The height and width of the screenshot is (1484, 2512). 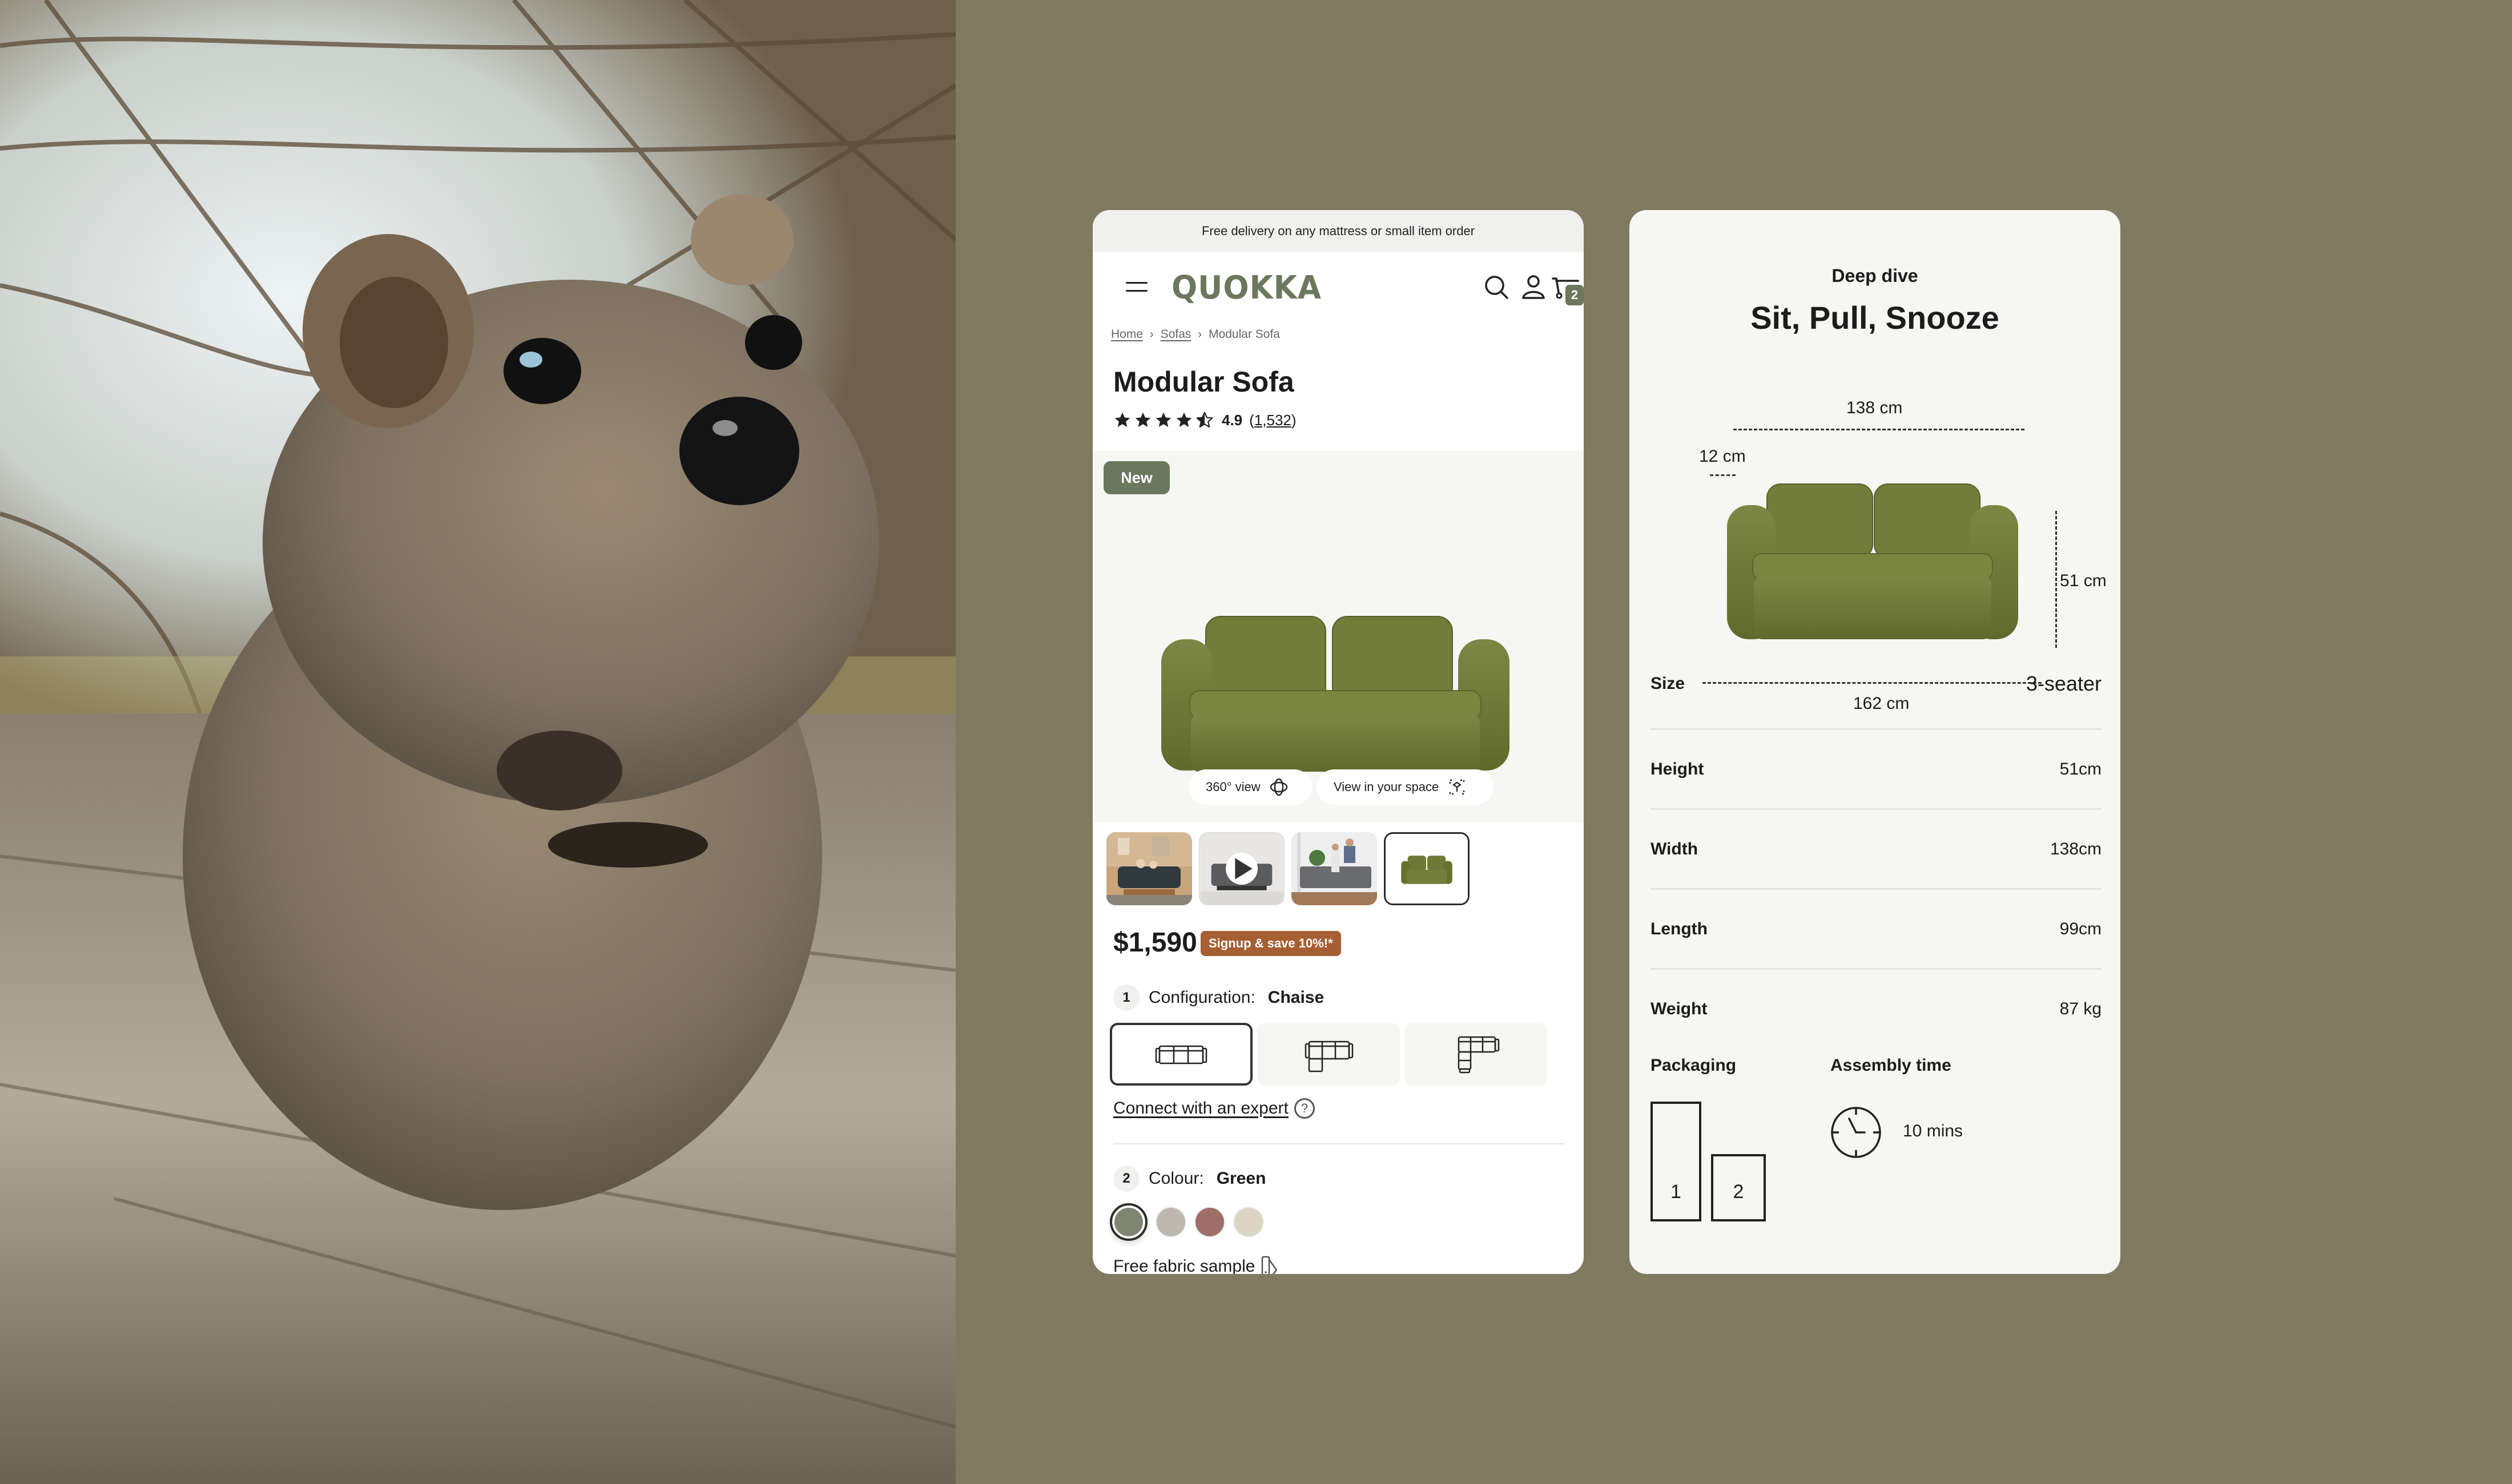 I want to click on product-price: $1,590, so click(x=1155, y=943).